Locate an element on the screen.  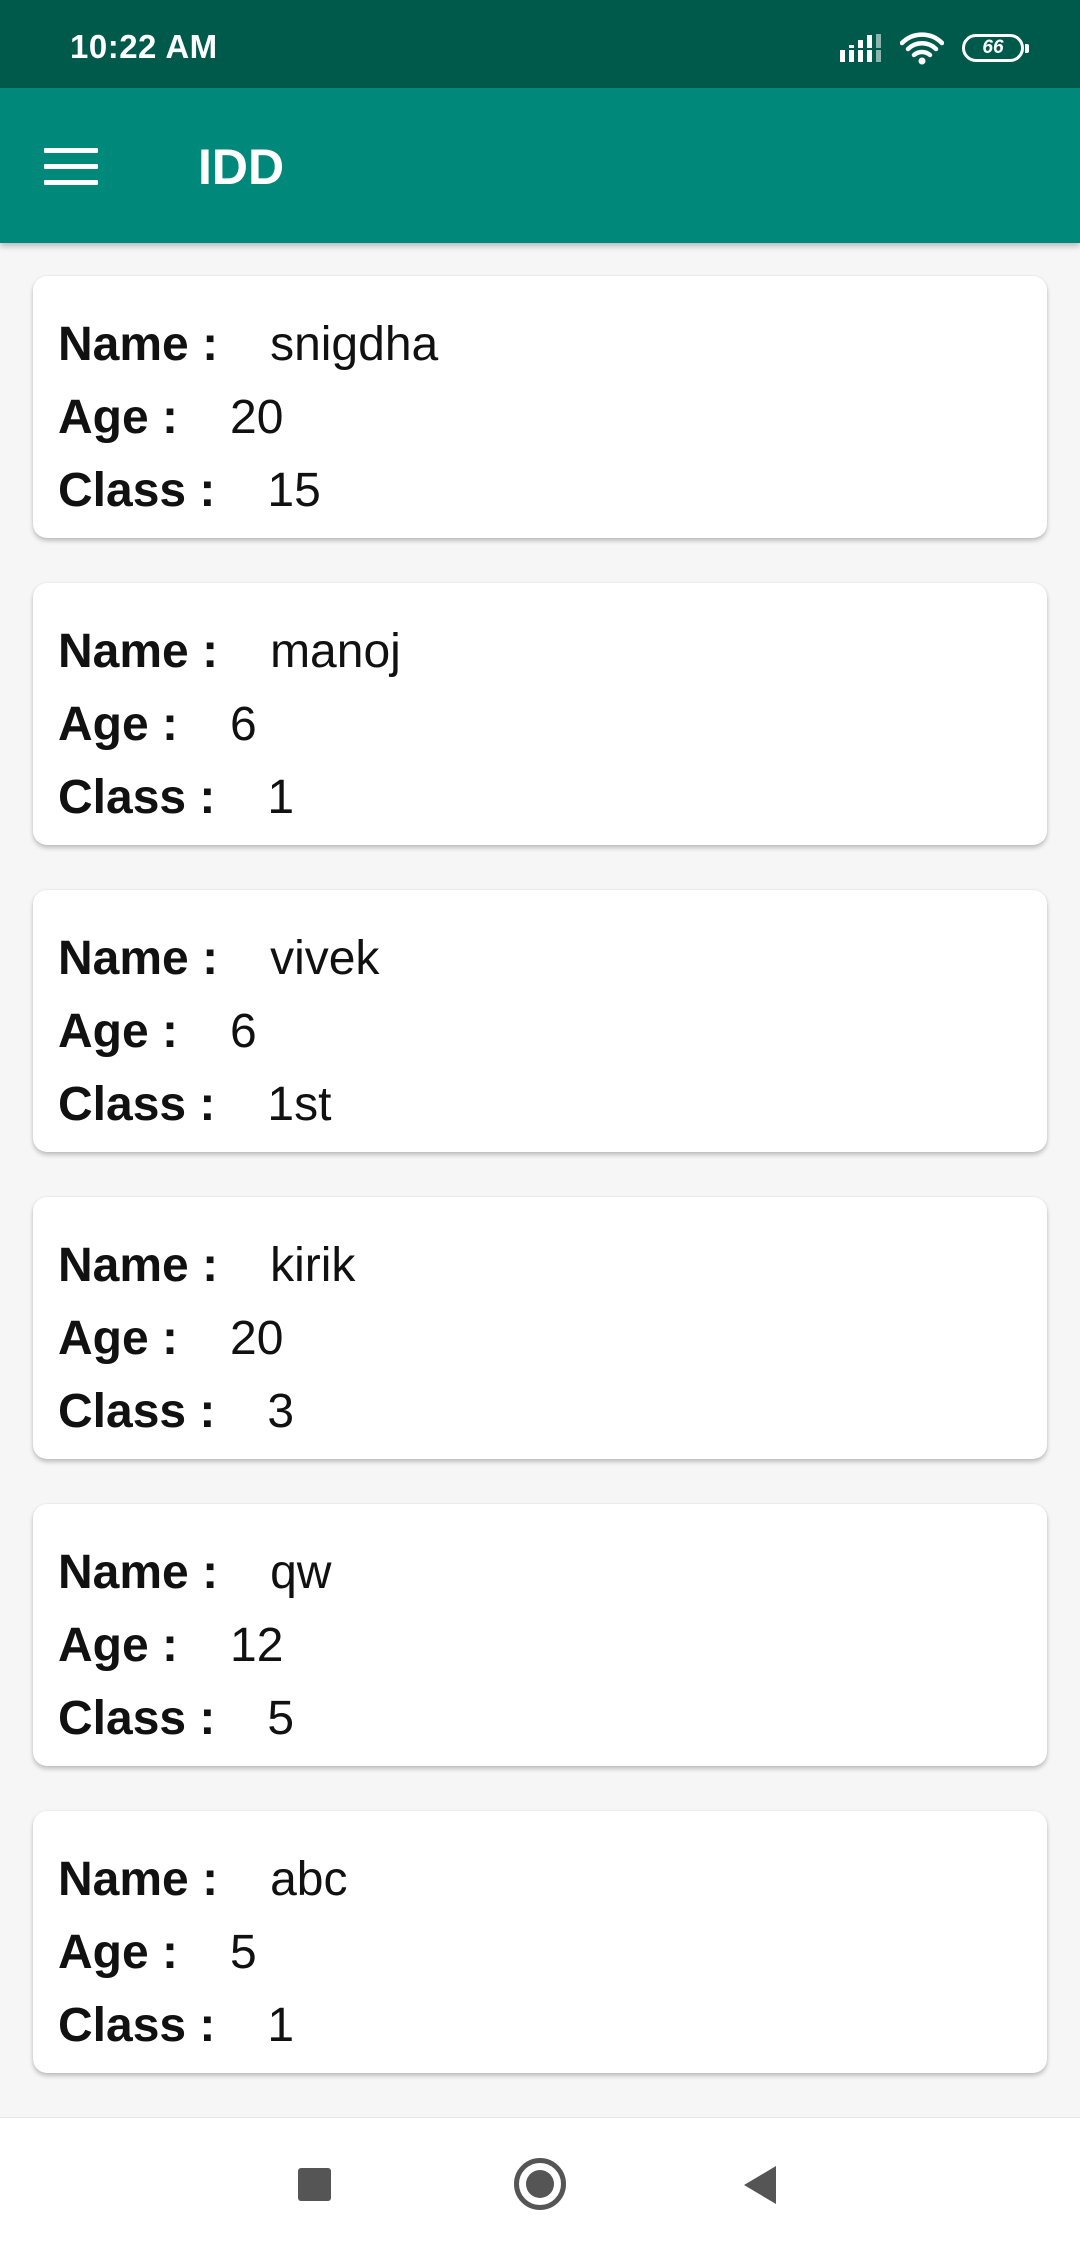
battery-icon: 66 is located at coordinates (995, 48).